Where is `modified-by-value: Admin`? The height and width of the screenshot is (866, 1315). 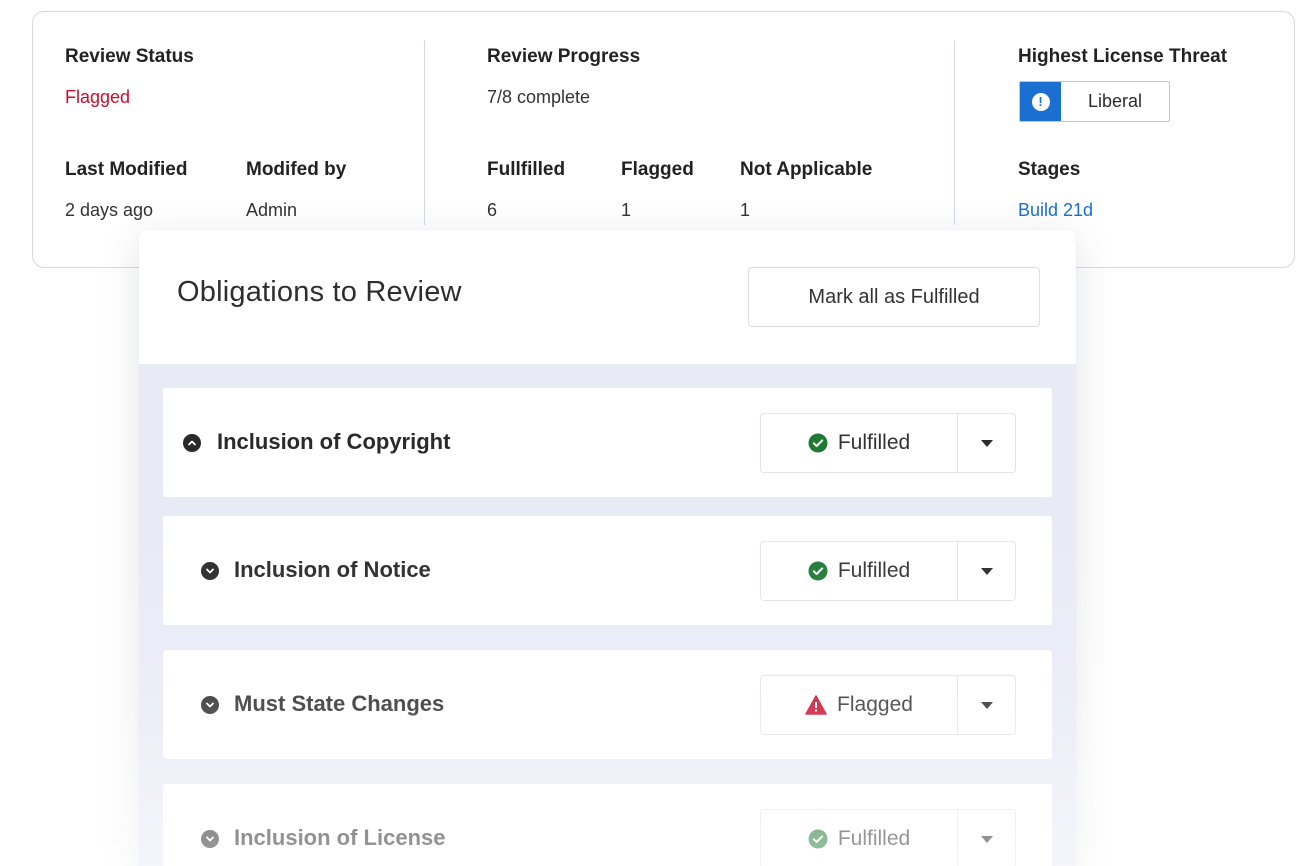
modified-by-value: Admin is located at coordinates (272, 210).